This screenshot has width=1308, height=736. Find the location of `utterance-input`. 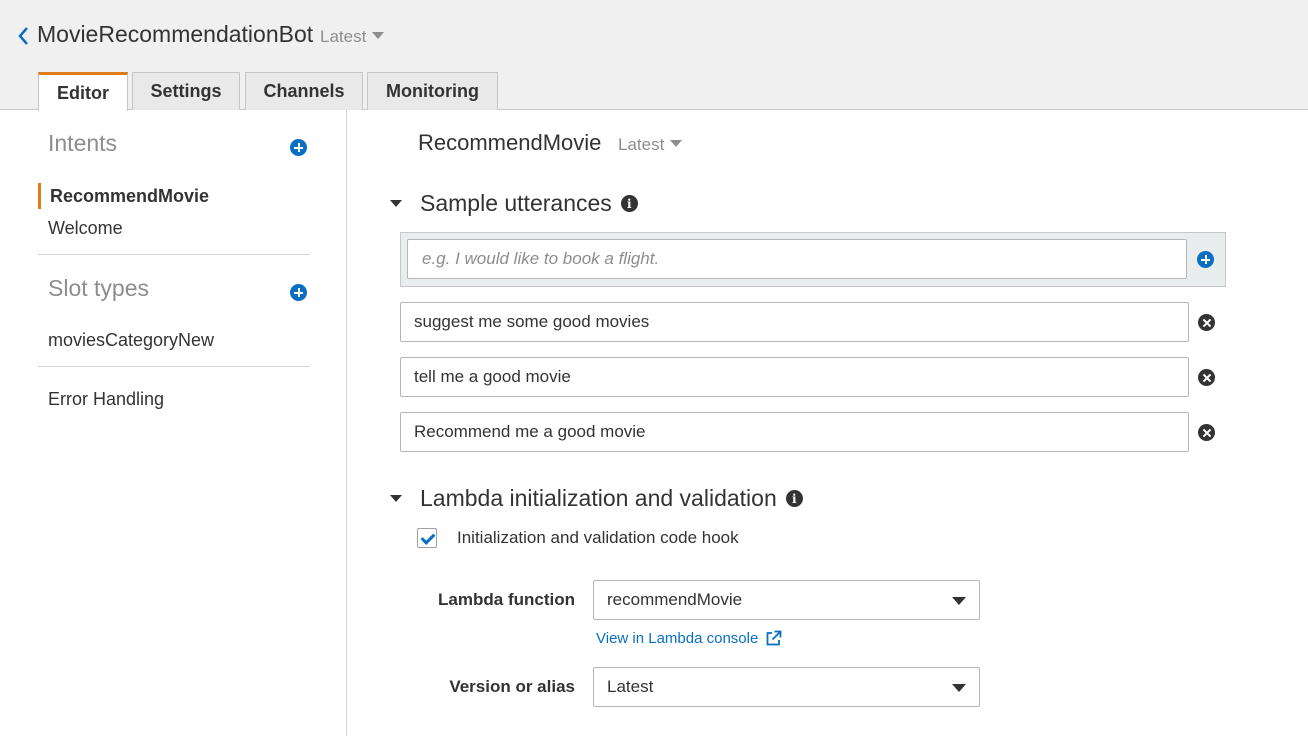

utterance-input is located at coordinates (797, 259).